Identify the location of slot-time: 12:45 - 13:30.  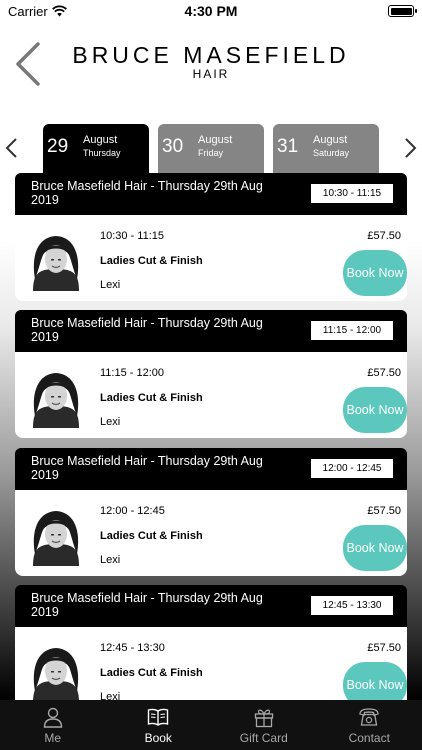
(132, 648).